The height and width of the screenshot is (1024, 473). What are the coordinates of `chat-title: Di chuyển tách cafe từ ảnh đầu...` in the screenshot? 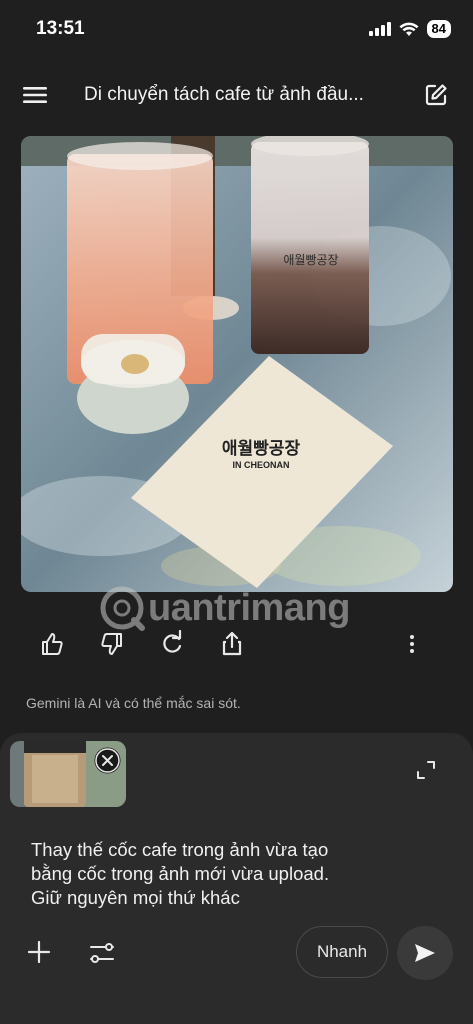 It's located at (239, 95).